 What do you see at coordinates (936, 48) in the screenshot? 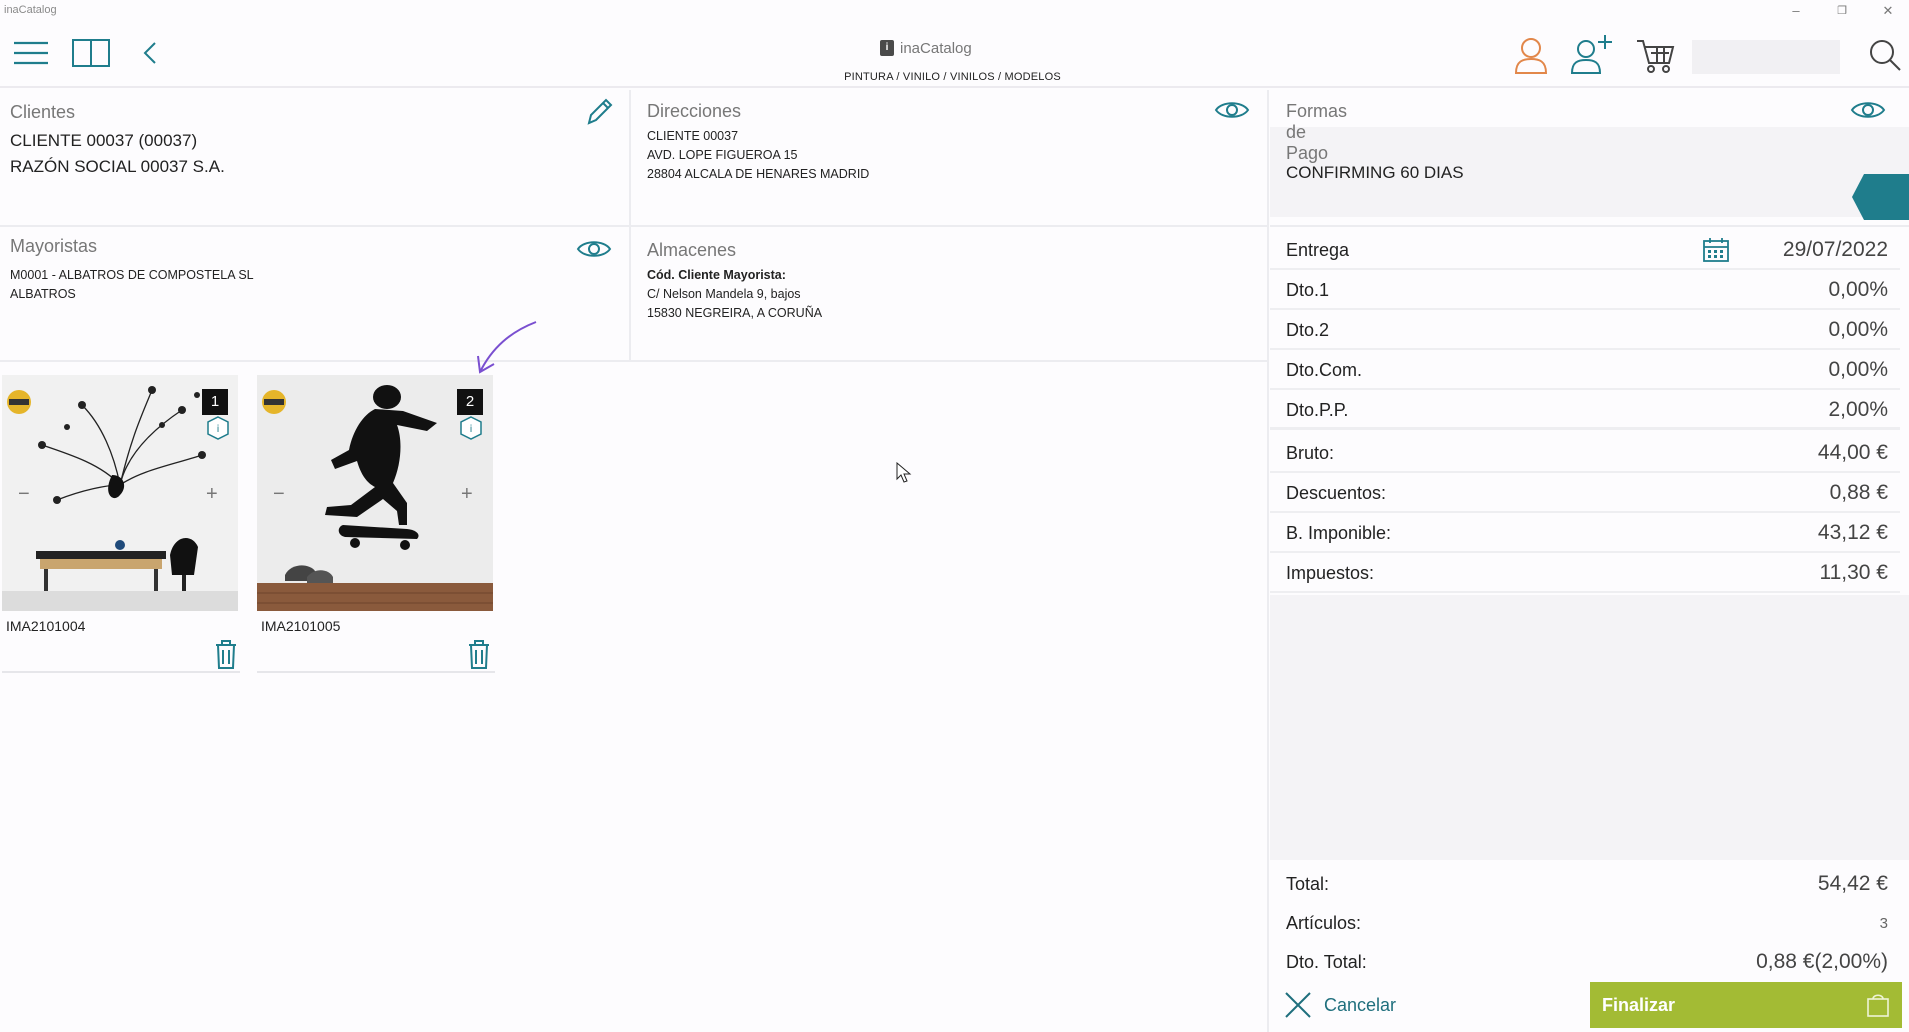
I see `brand-name: inaCatalog` at bounding box center [936, 48].